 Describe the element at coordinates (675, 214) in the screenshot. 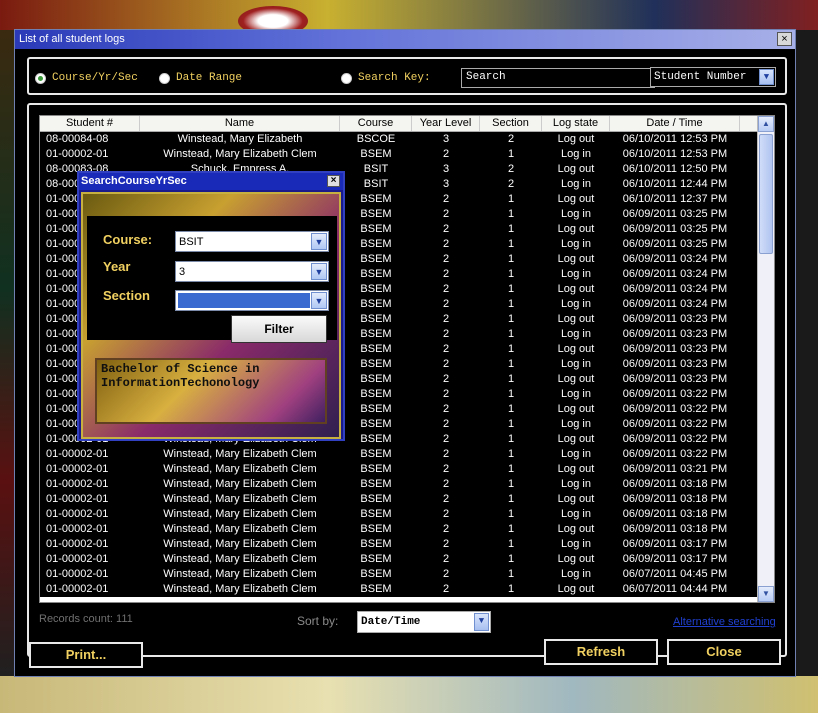

I see `table-cell: 06/09/2011 03:25 PM` at that location.